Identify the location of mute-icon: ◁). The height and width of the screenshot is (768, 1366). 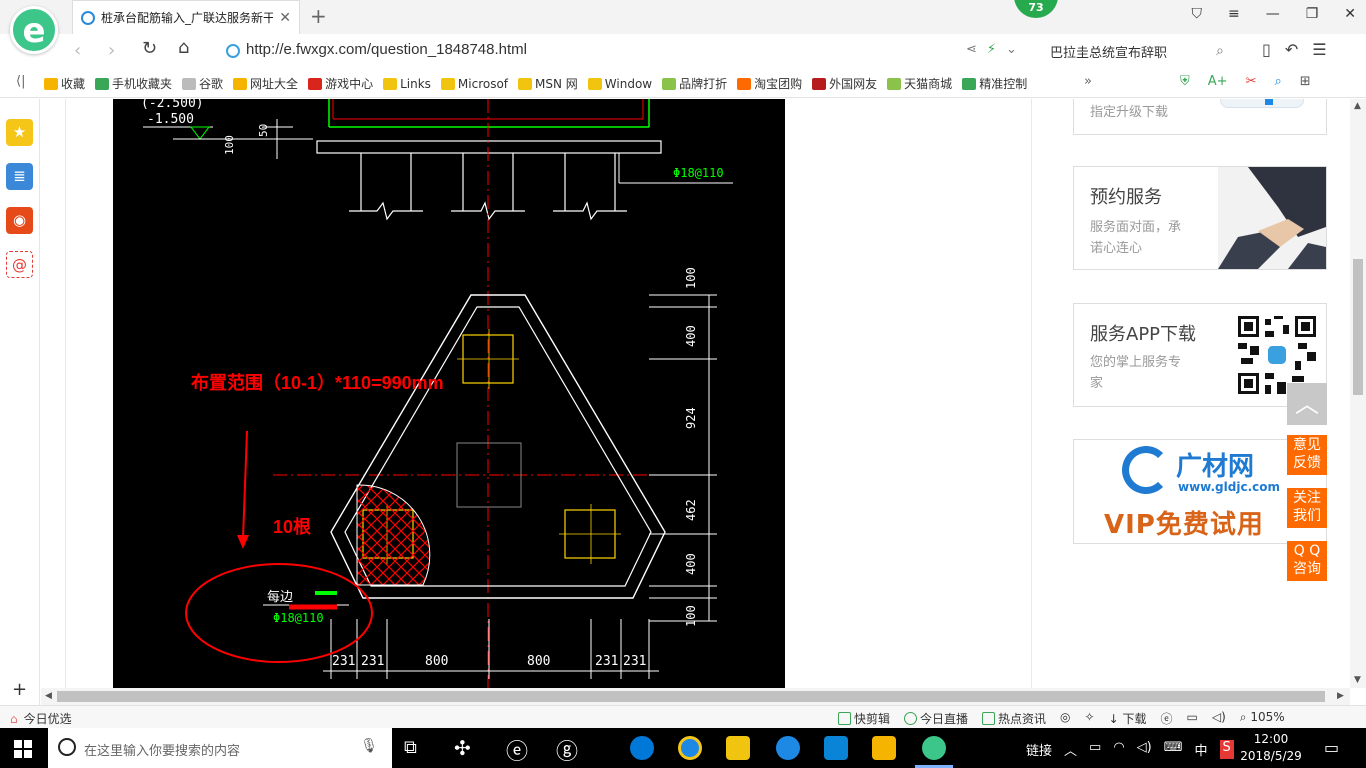
(1219, 718).